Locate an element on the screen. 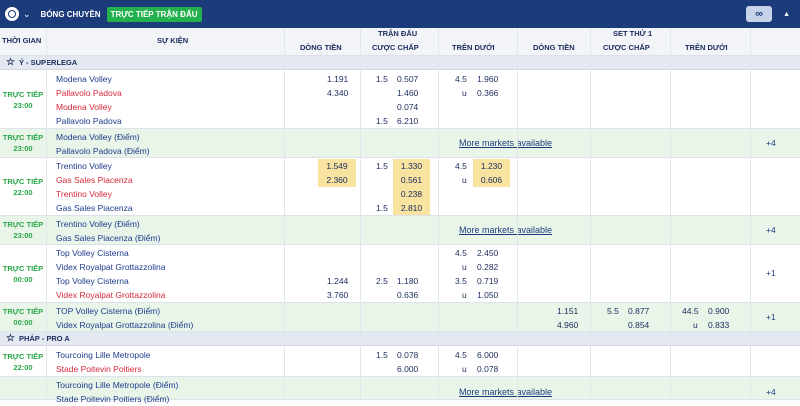 The image size is (800, 406). infinity-toggle-button: ∞ is located at coordinates (759, 14).